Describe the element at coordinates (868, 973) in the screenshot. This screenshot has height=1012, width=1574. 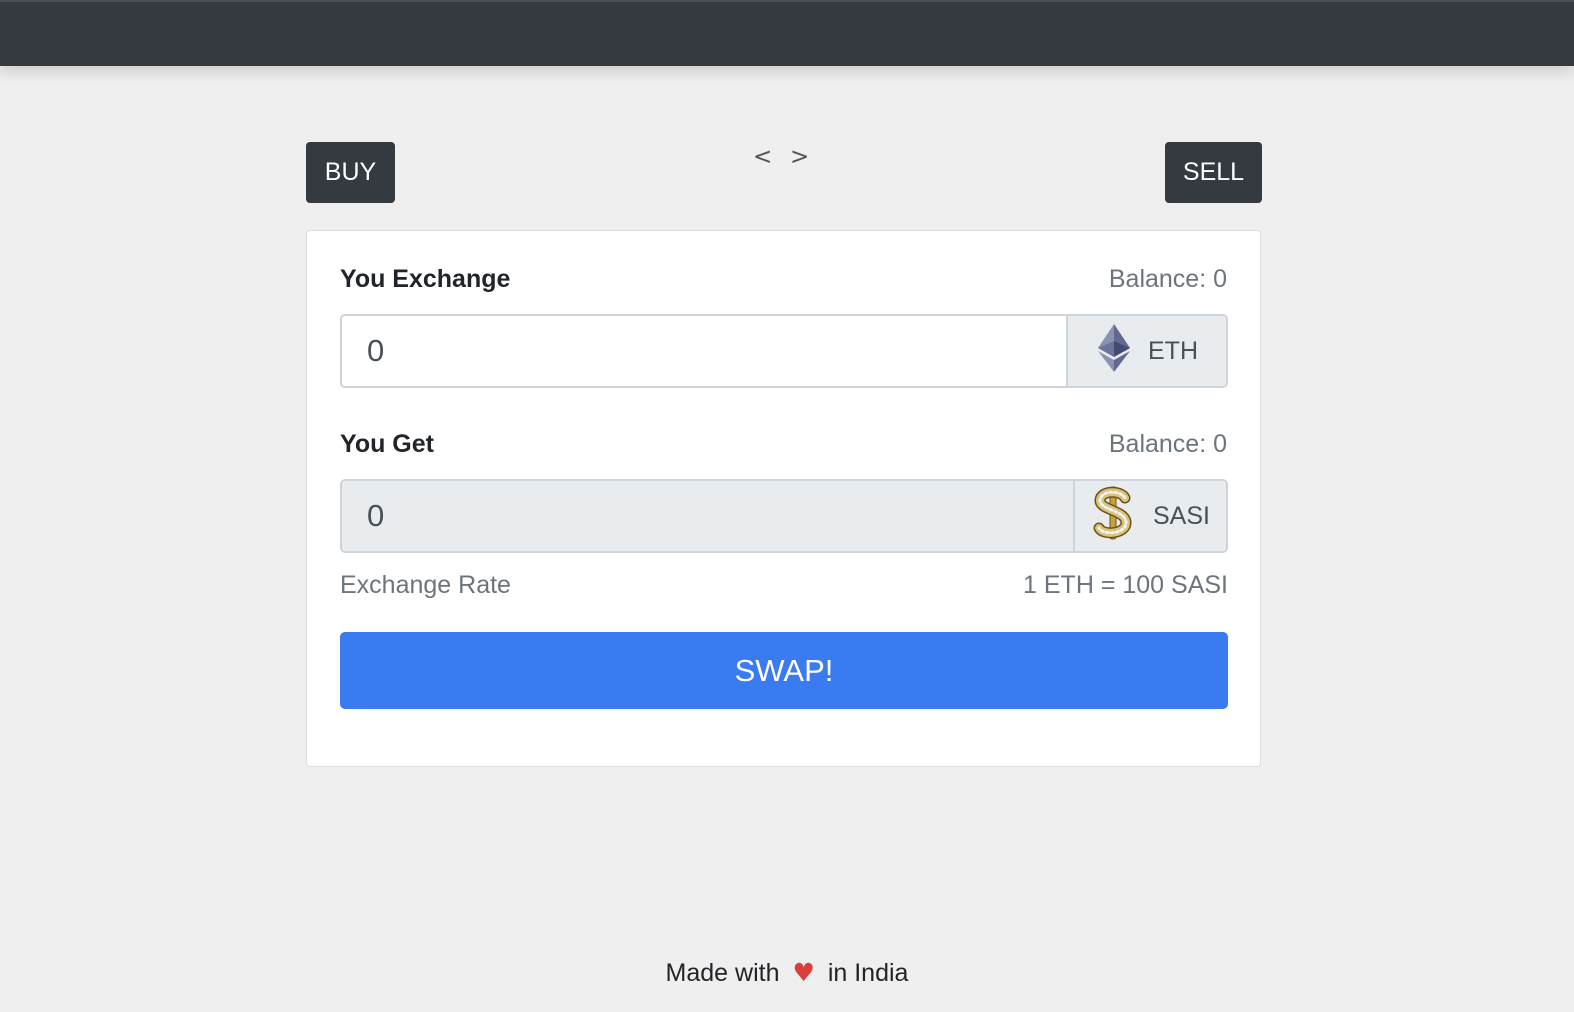
I see `footer-suffix: in India` at that location.